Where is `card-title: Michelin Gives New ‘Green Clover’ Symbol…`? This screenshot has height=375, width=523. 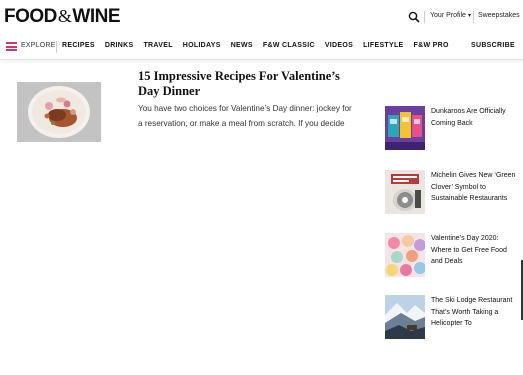
card-title: Michelin Gives New ‘Green Clover’ Symbol… is located at coordinates (473, 187).